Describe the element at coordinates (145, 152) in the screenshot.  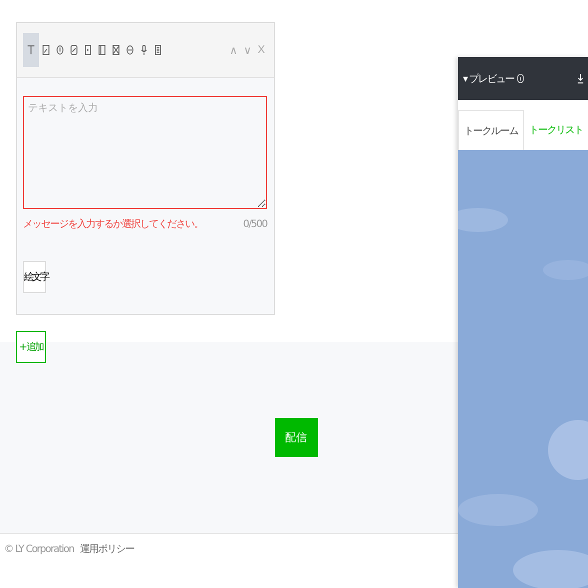
I see `text-field: テキストを入力` at that location.